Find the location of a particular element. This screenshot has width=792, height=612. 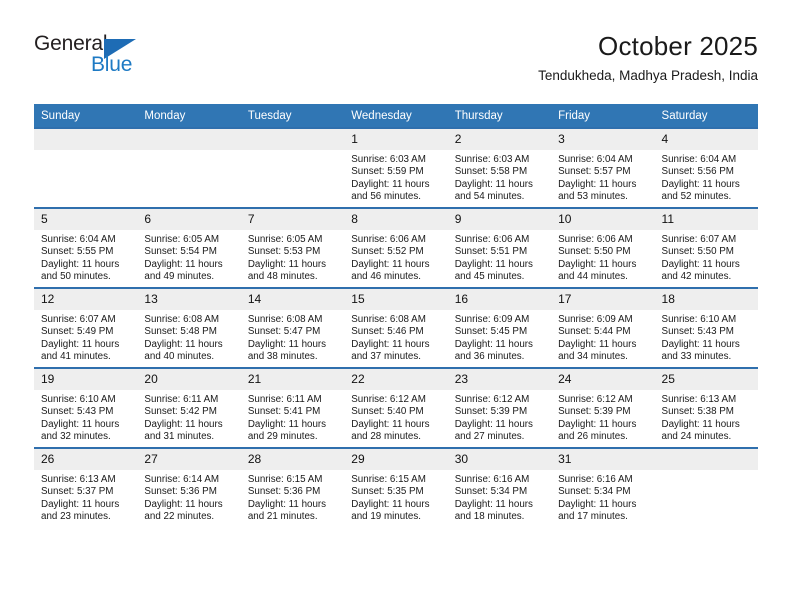

day-detail-daylight2: and 49 minutes. is located at coordinates (179, 277).